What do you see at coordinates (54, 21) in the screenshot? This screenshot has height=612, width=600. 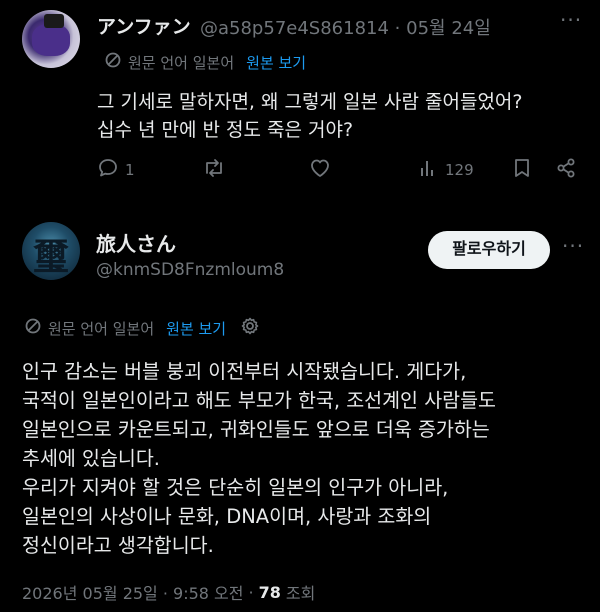 I see `avatar-image-detail` at bounding box center [54, 21].